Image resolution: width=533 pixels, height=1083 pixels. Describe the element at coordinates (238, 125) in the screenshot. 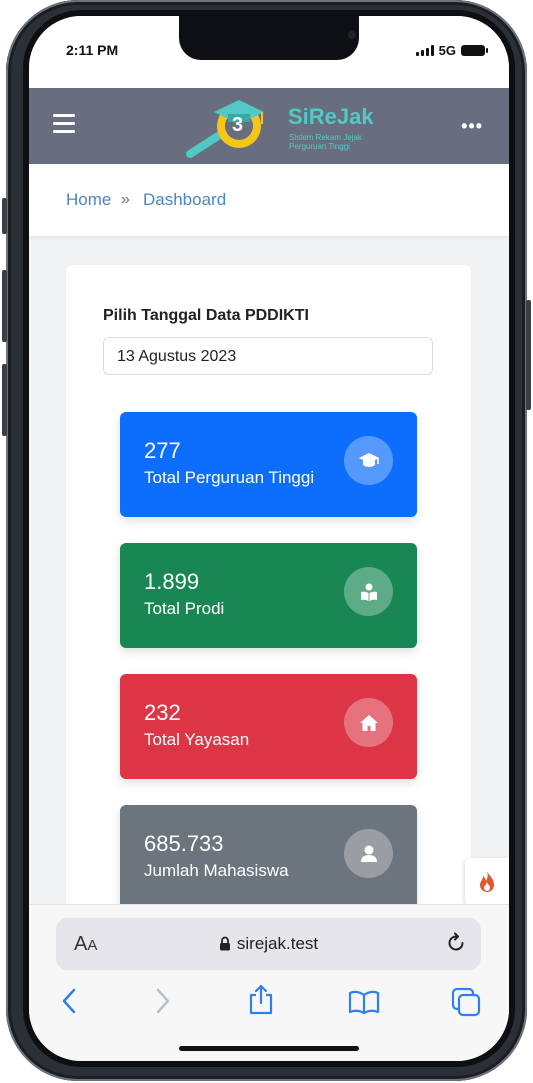

I see `logo-badge: 3` at that location.